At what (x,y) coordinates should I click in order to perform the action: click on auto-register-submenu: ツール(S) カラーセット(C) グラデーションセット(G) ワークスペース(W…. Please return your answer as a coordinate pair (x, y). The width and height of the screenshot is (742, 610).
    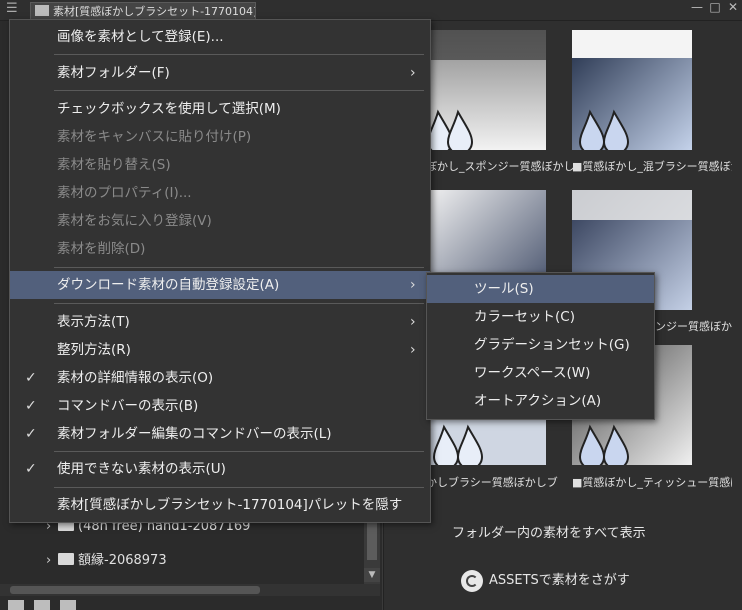
    Looking at the image, I should click on (540, 346).